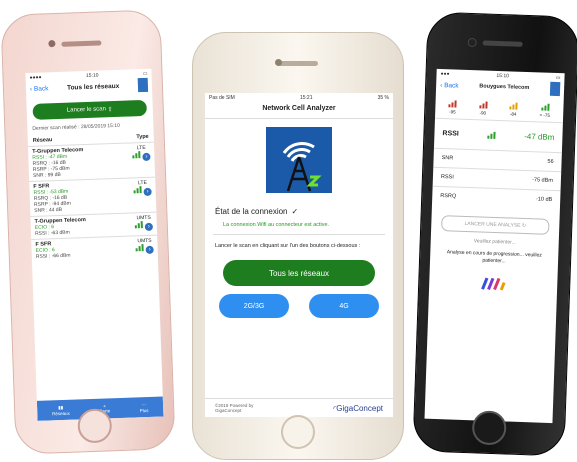 The width and height of the screenshot is (577, 462). Describe the element at coordinates (498, 135) in the screenshot. I see `rssi-row: RSSI -47 dBm` at that location.